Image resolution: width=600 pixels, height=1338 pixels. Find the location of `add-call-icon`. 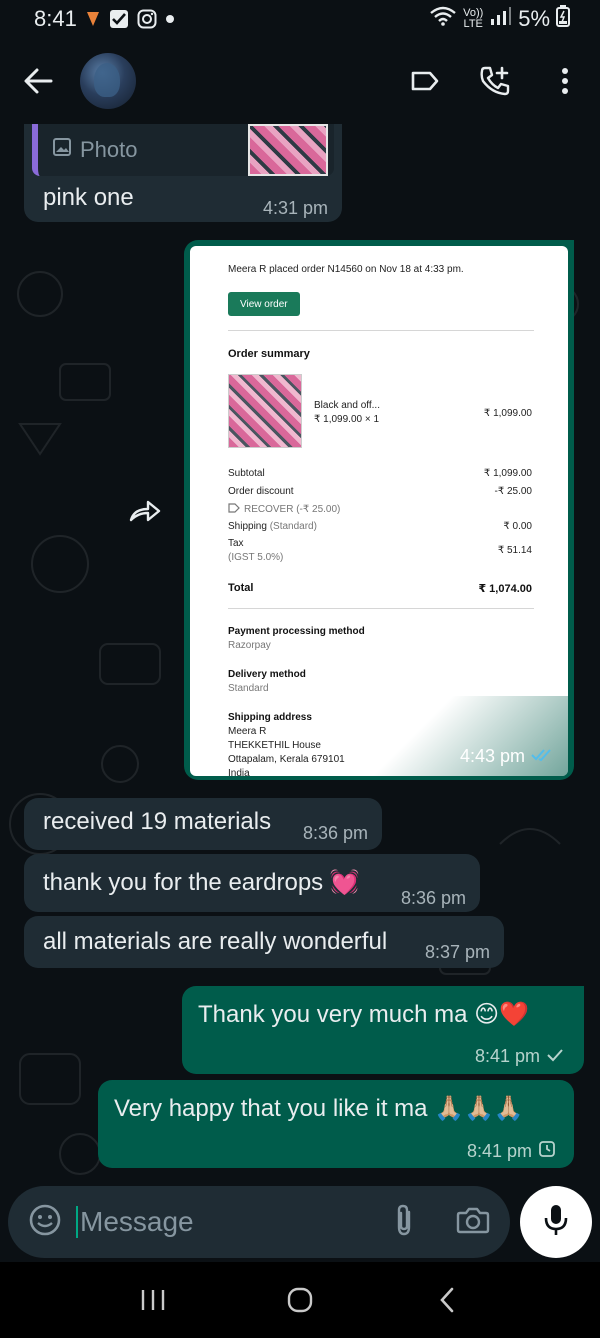

add-call-icon is located at coordinates (495, 81).